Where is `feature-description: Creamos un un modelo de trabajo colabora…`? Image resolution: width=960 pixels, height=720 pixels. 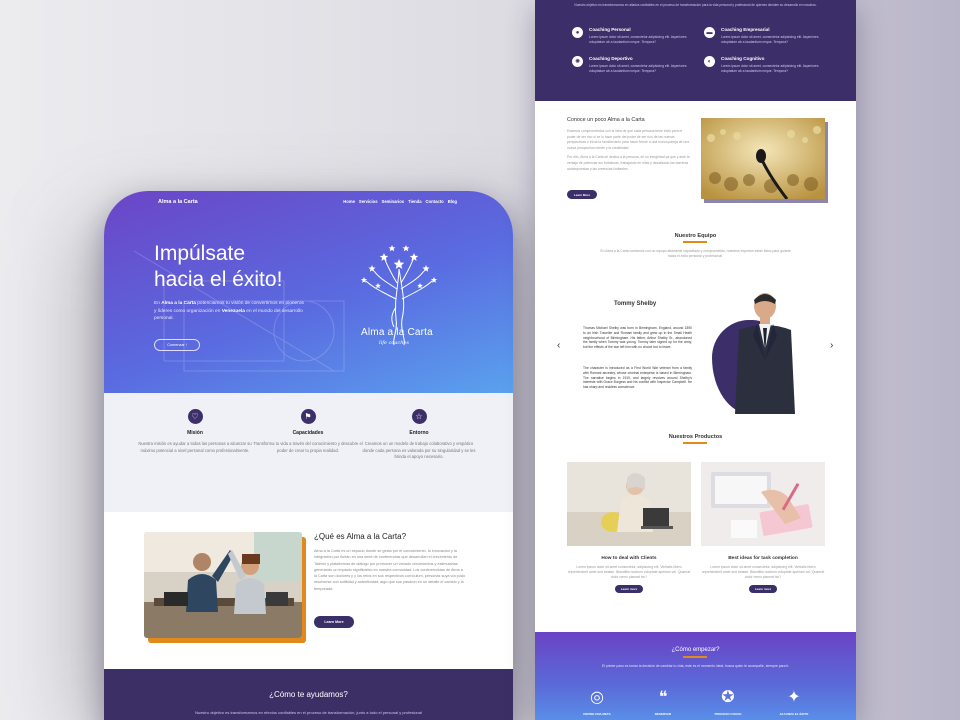 feature-description: Creamos un un modelo de trabajo colabora… is located at coordinates (419, 450).